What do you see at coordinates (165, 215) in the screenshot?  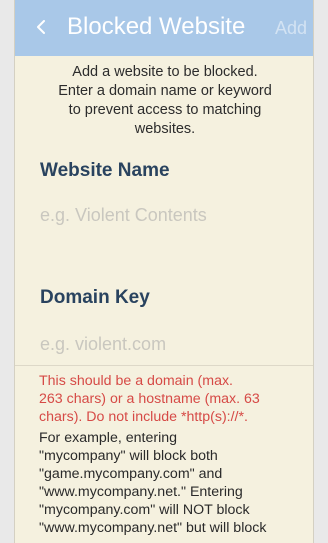 I see `website-name-input` at bounding box center [165, 215].